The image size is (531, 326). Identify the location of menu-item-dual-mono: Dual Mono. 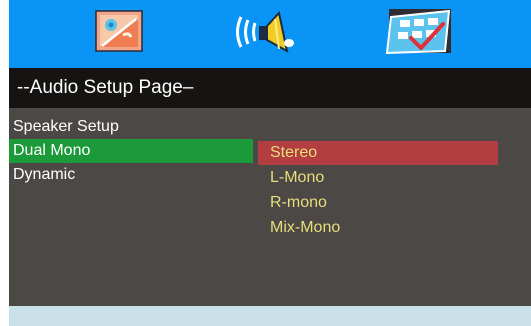
(131, 151).